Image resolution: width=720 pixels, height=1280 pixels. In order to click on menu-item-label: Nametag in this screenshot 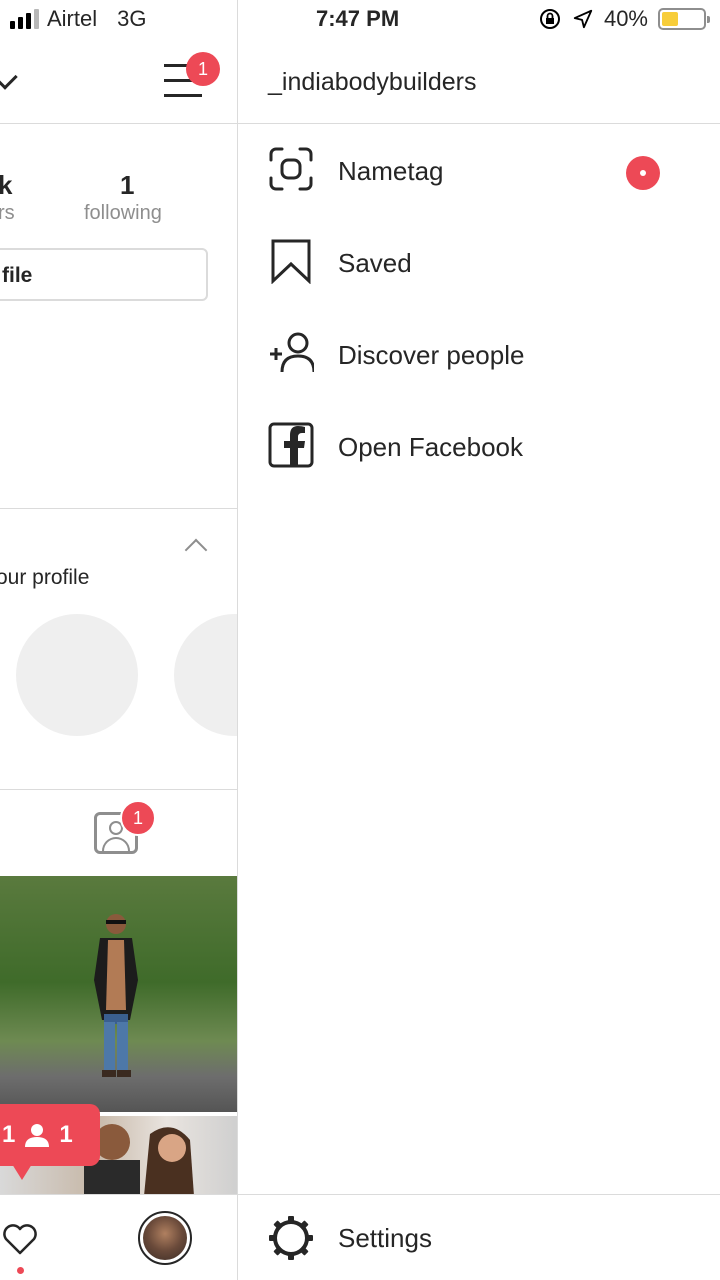, I will do `click(391, 171)`.